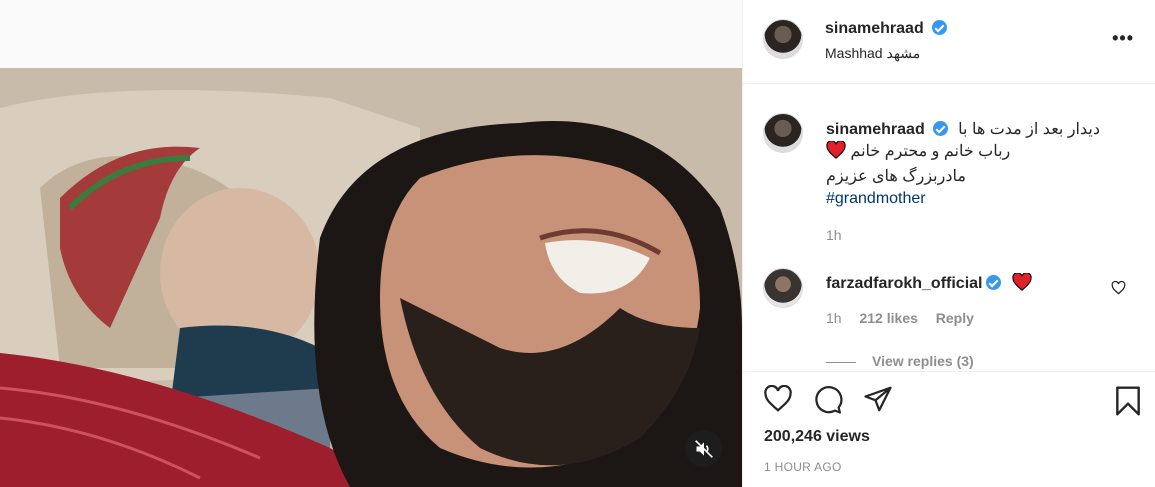 This screenshot has height=487, width=1155. I want to click on replies-divider-line, so click(841, 362).